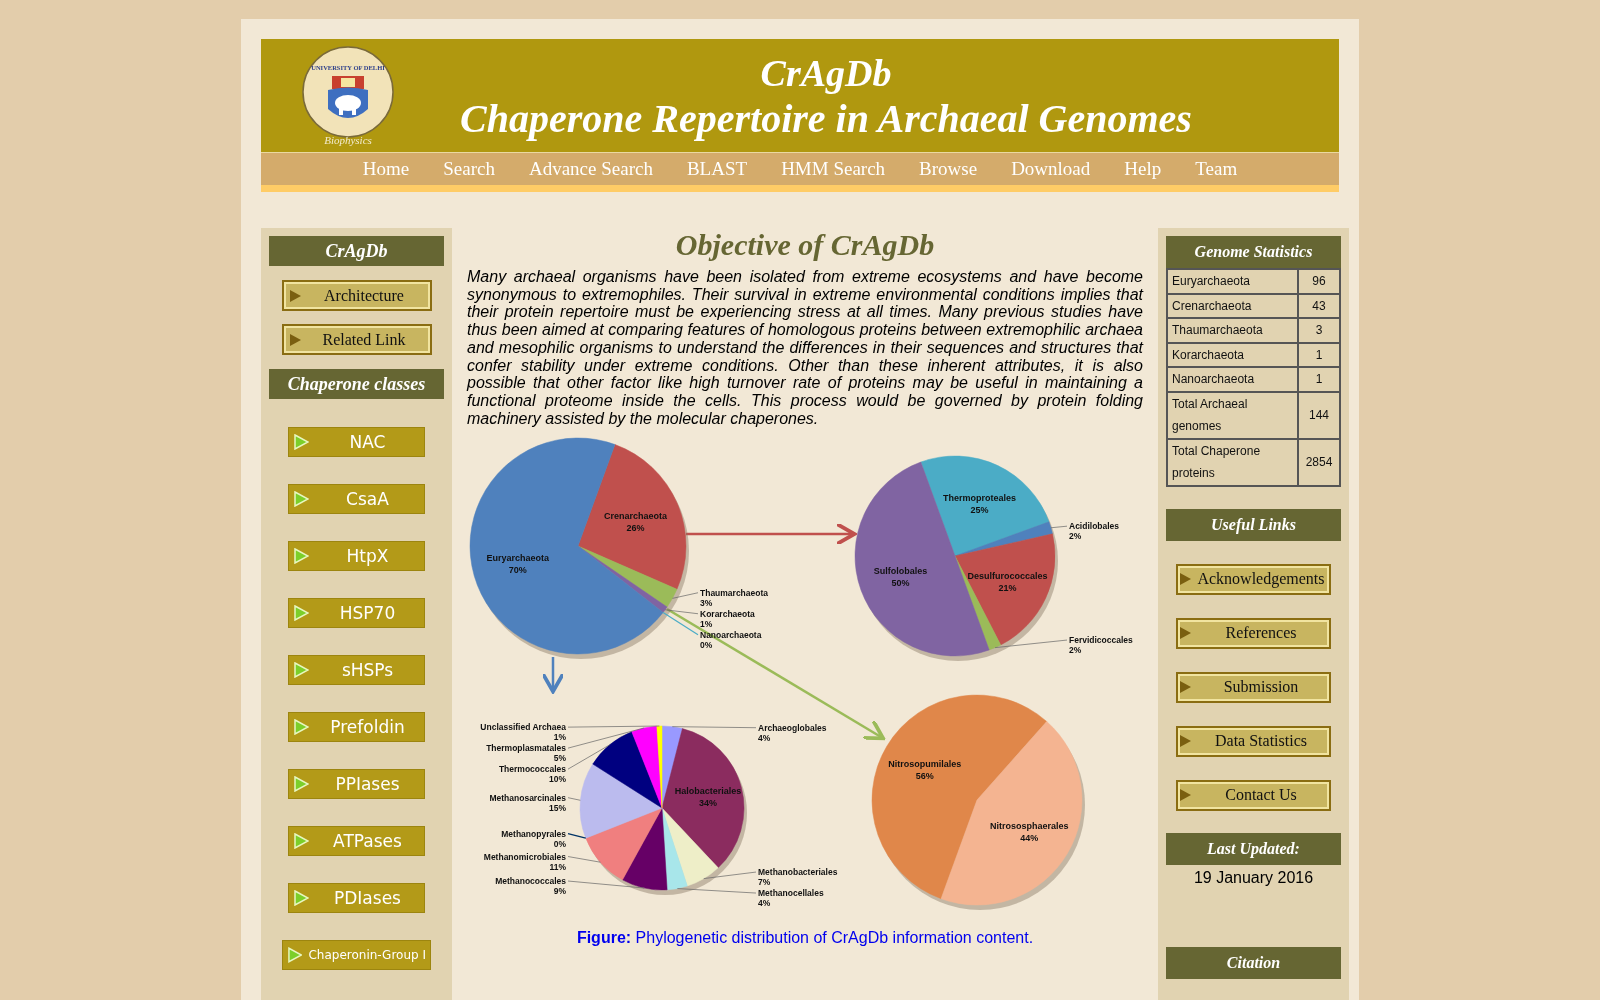 Image resolution: width=1600 pixels, height=1000 pixels. I want to click on section-title: Objective of CrAgDb, so click(805, 245).